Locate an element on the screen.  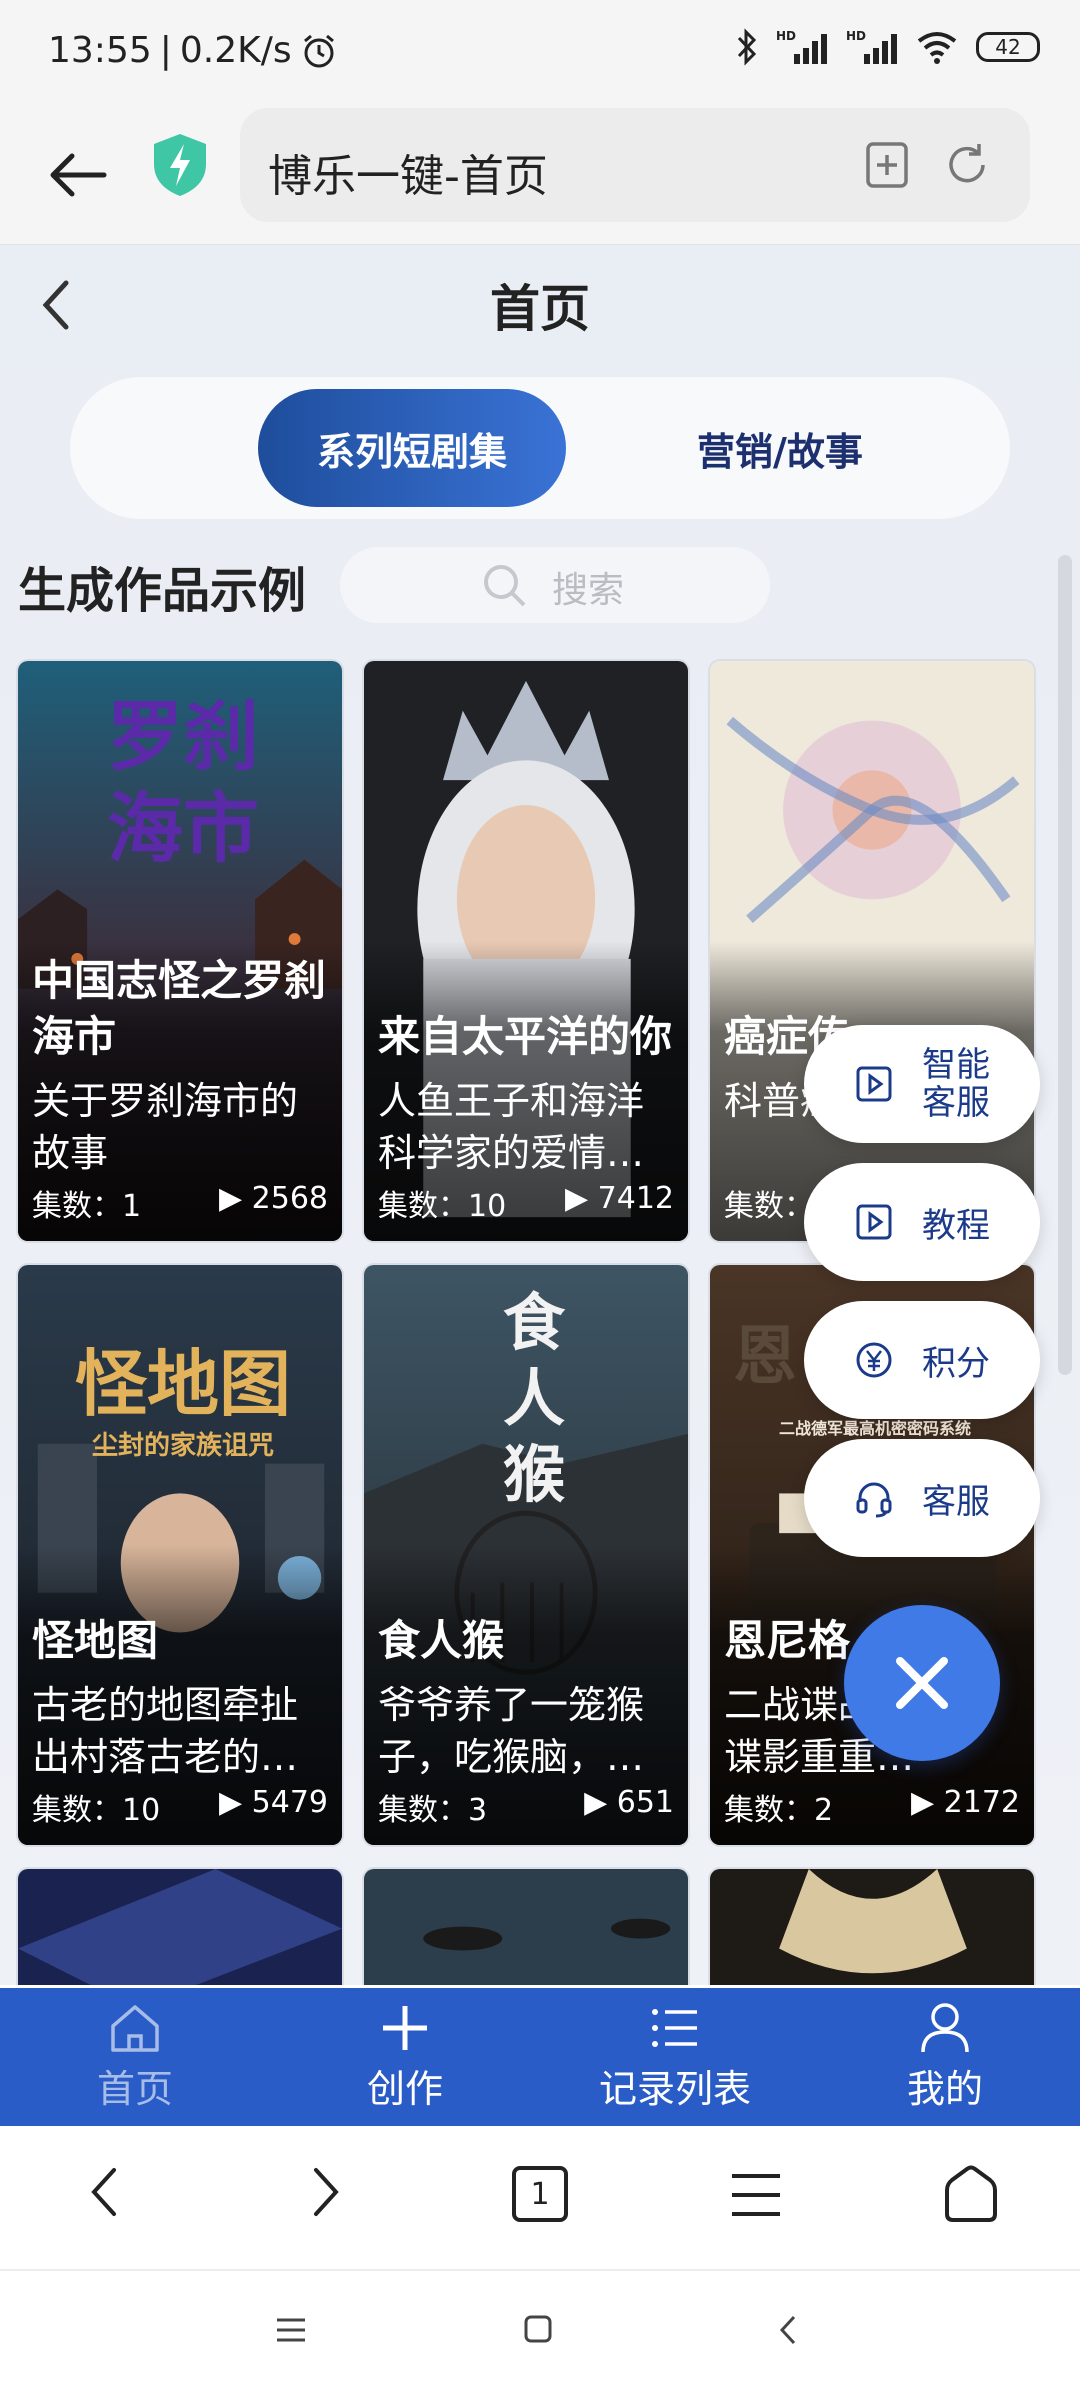
user-icon is located at coordinates (945, 2027).